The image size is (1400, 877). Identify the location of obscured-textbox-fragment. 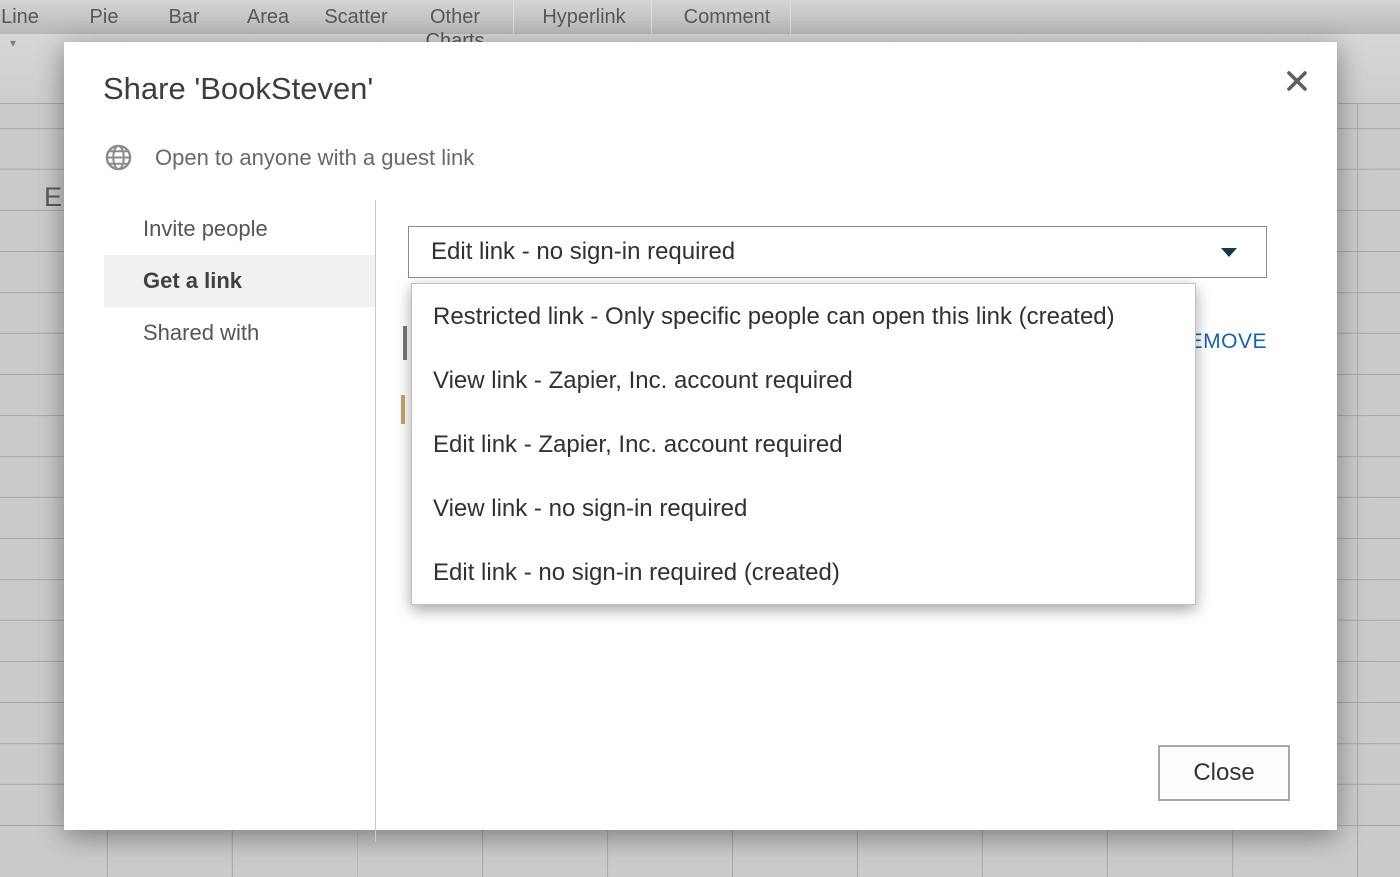
(405, 343).